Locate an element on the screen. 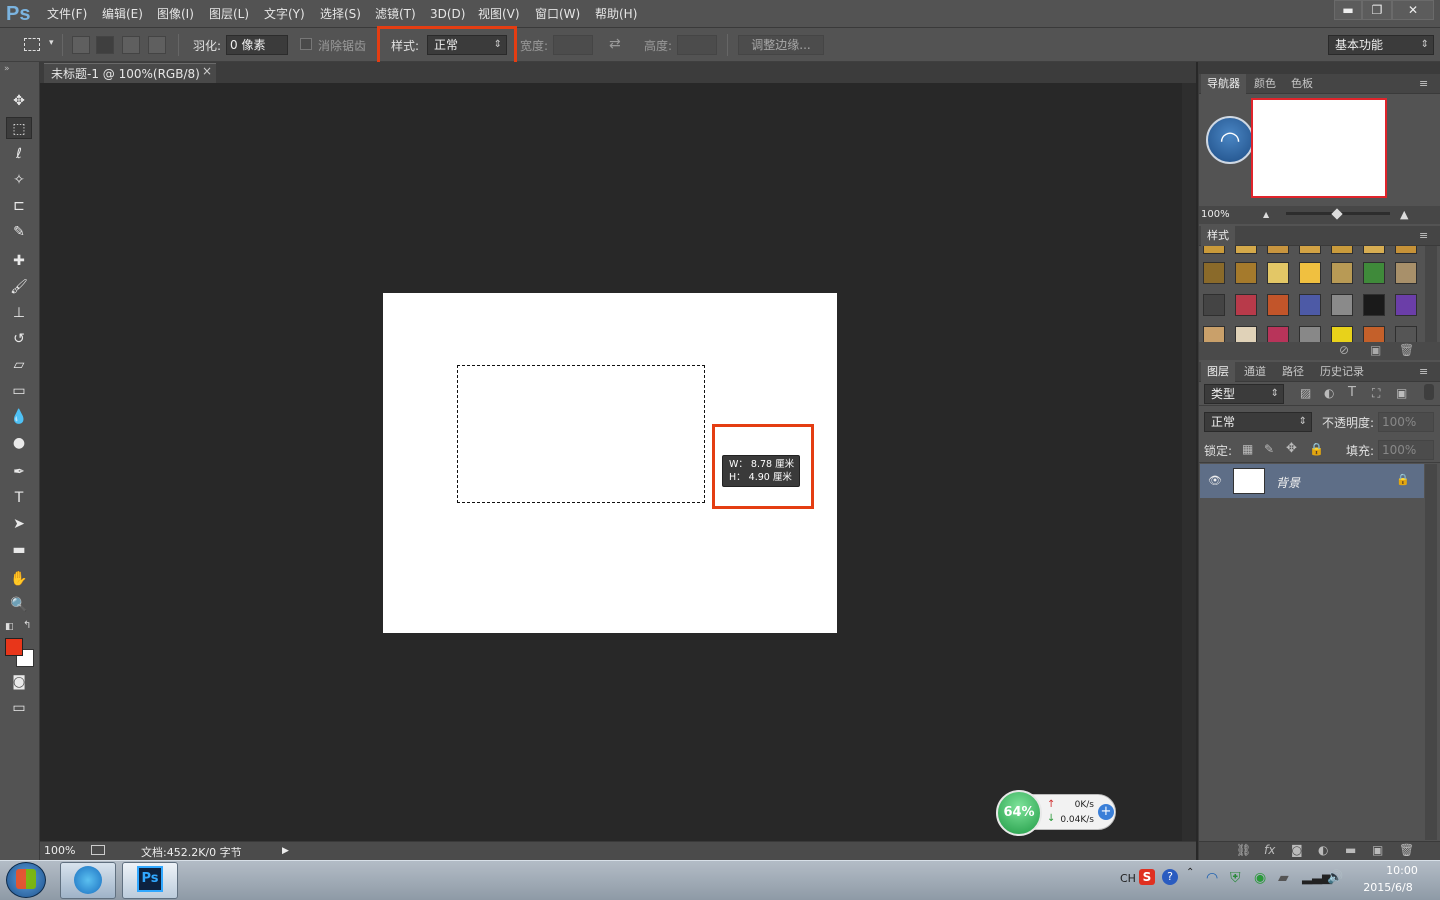 This screenshot has width=1440, height=900. menu-edit: 编辑(E) is located at coordinates (122, 14).